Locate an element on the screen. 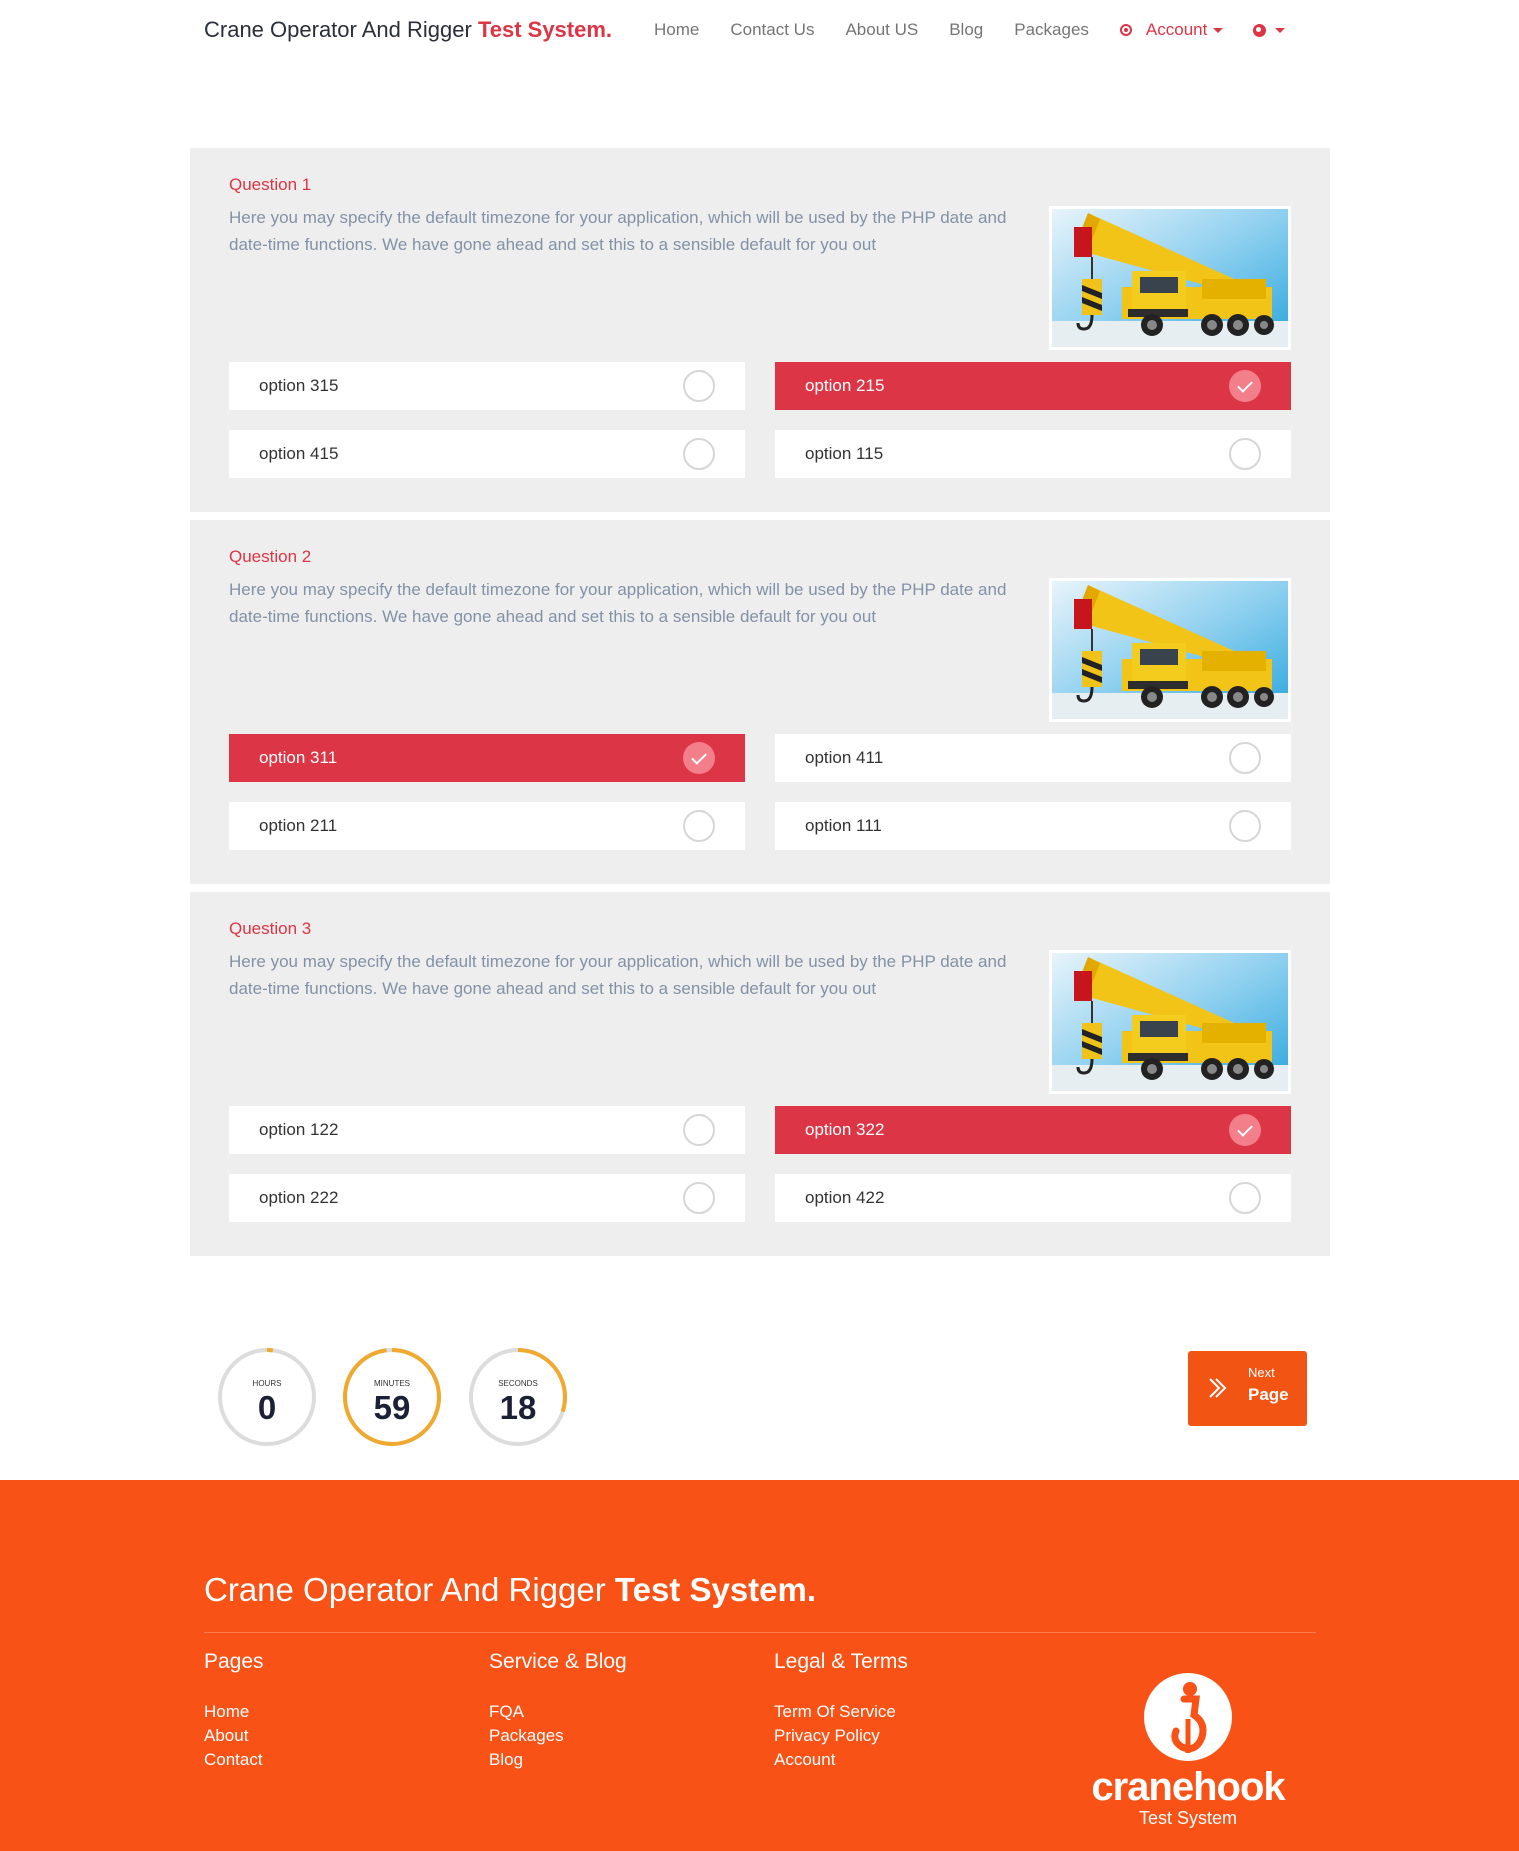  timer-label: MINUTES is located at coordinates (392, 1383).